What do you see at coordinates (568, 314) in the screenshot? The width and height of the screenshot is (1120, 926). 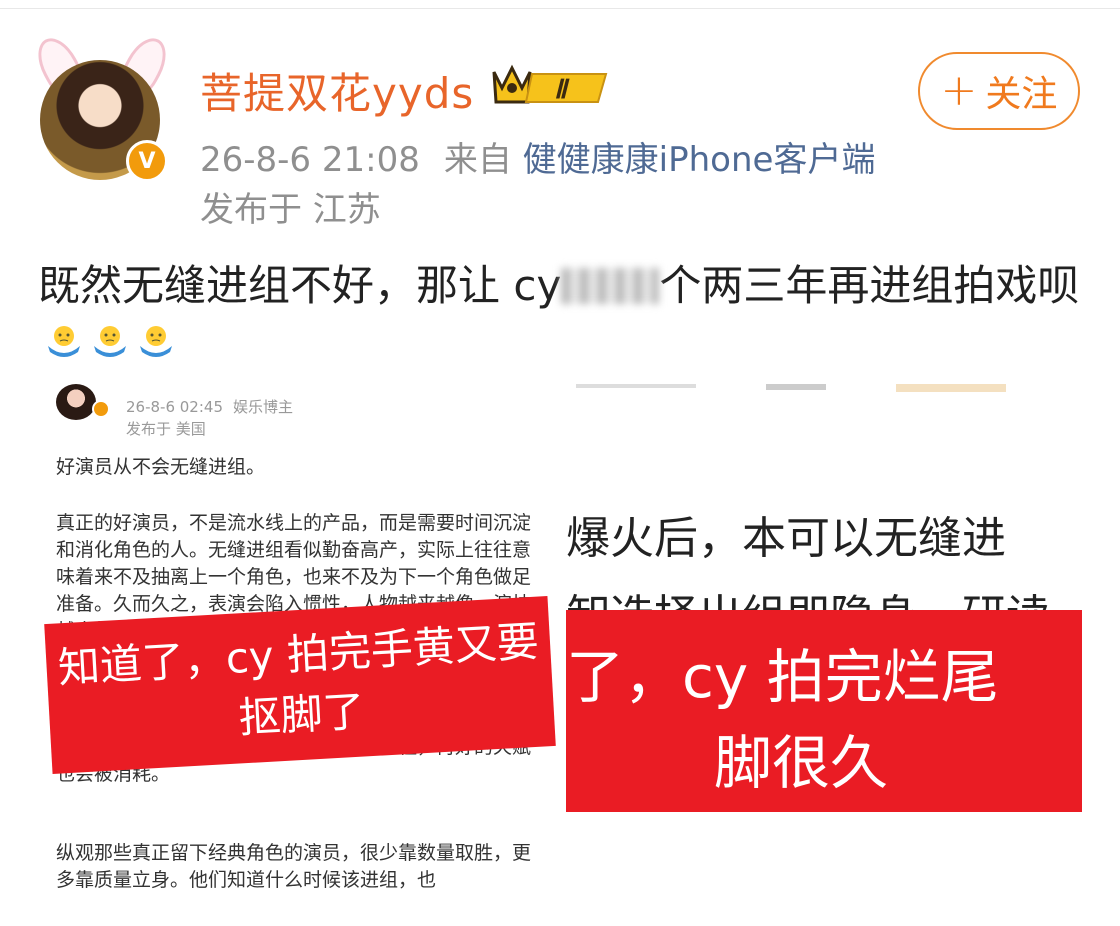 I see `post-text: 既然无缝进组不好，那让 cy 个两三年再进组拍戏呗` at bounding box center [568, 314].